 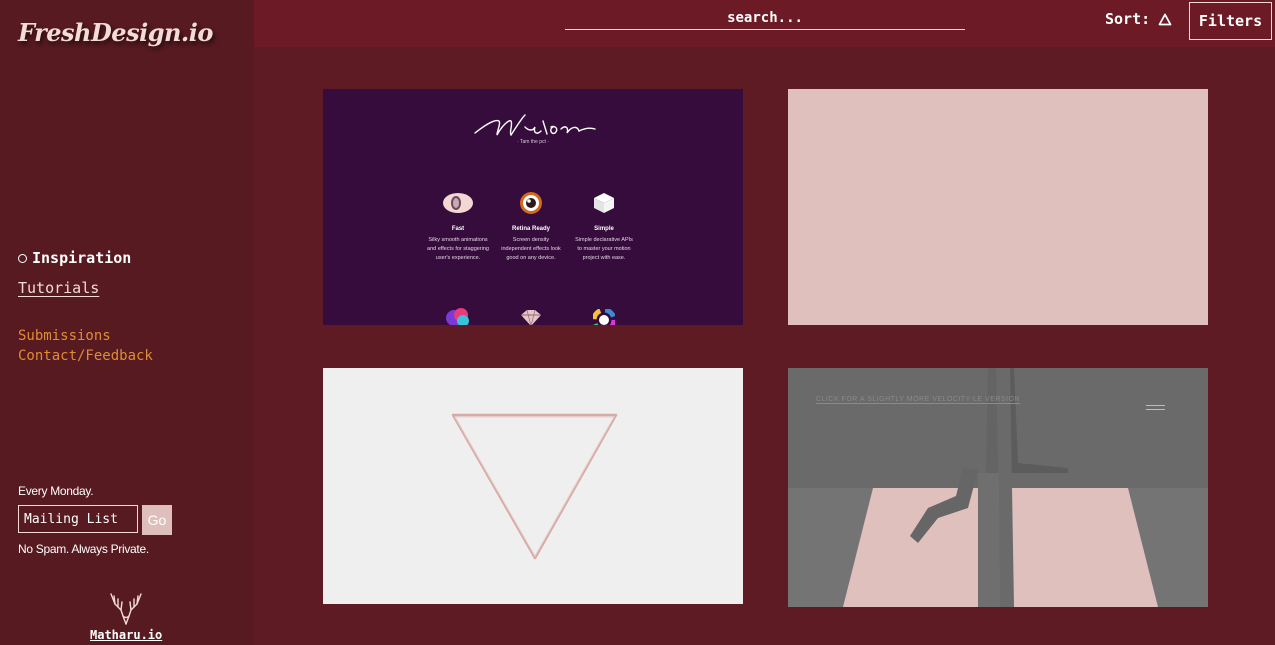 I want to click on go-button: Go, so click(x=157, y=520).